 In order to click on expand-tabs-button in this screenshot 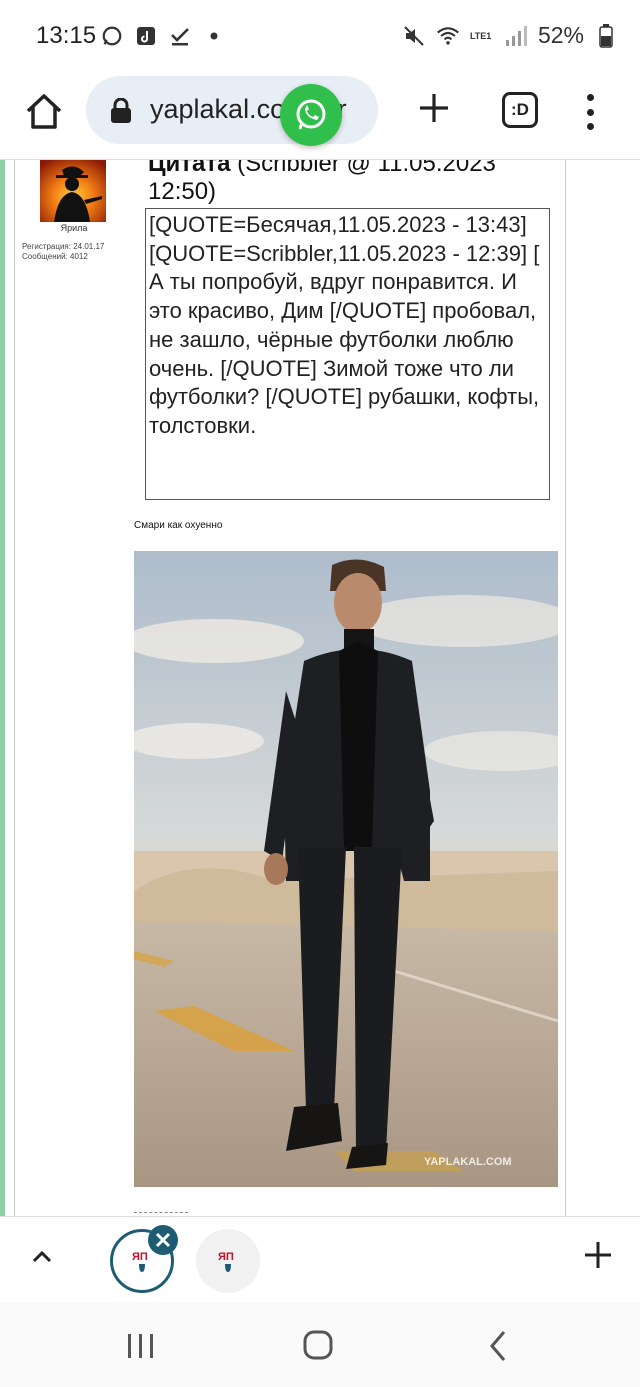, I will do `click(42, 1257)`.